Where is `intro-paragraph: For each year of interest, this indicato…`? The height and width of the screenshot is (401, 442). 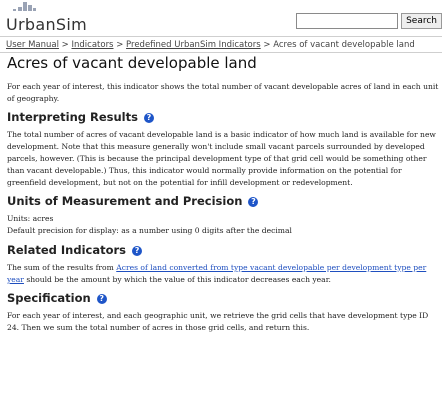 intro-paragraph: For each year of interest, this indicato… is located at coordinates (223, 92).